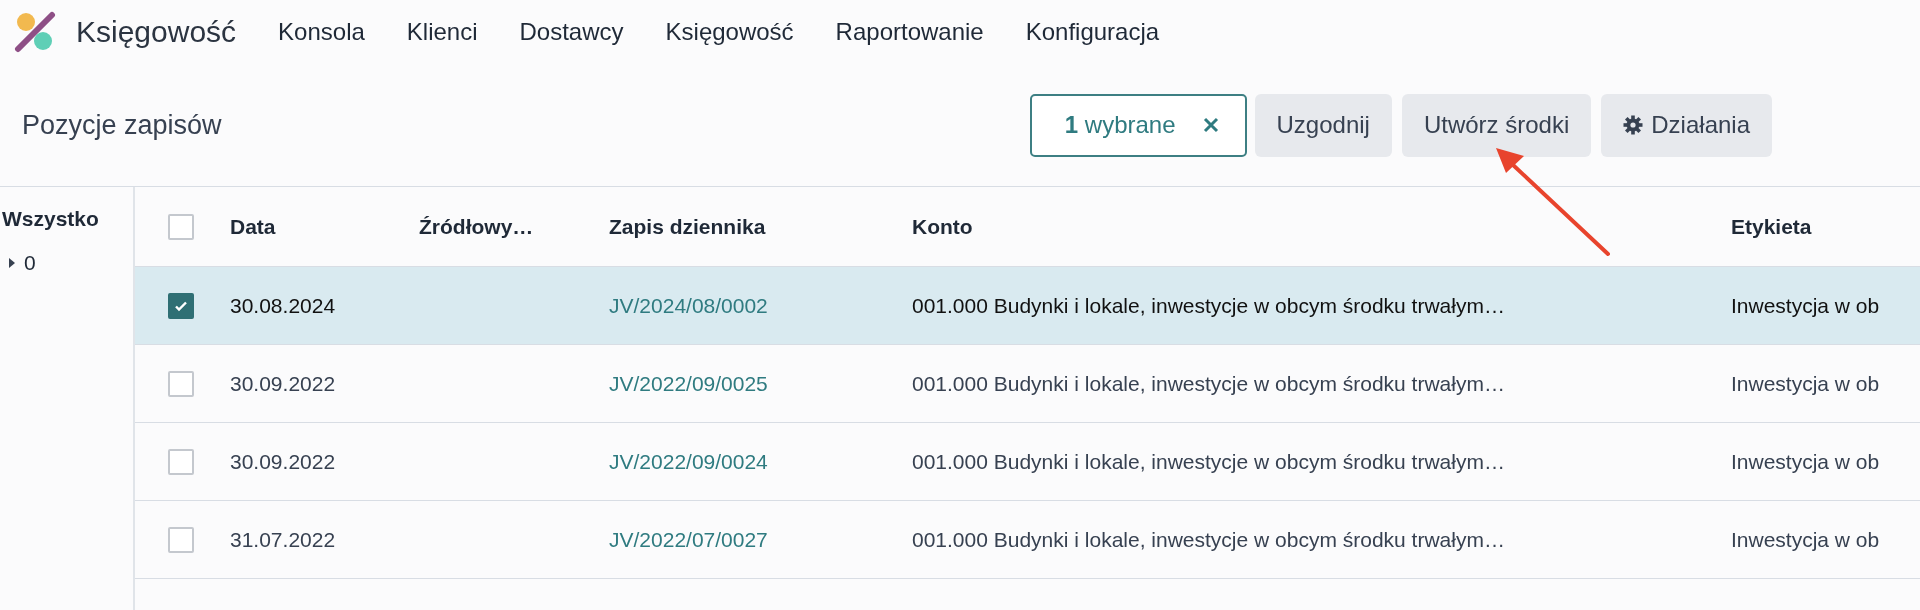 The width and height of the screenshot is (1920, 610). Describe the element at coordinates (688, 461) in the screenshot. I see `entry-link: JV/2022/09/0024` at that location.